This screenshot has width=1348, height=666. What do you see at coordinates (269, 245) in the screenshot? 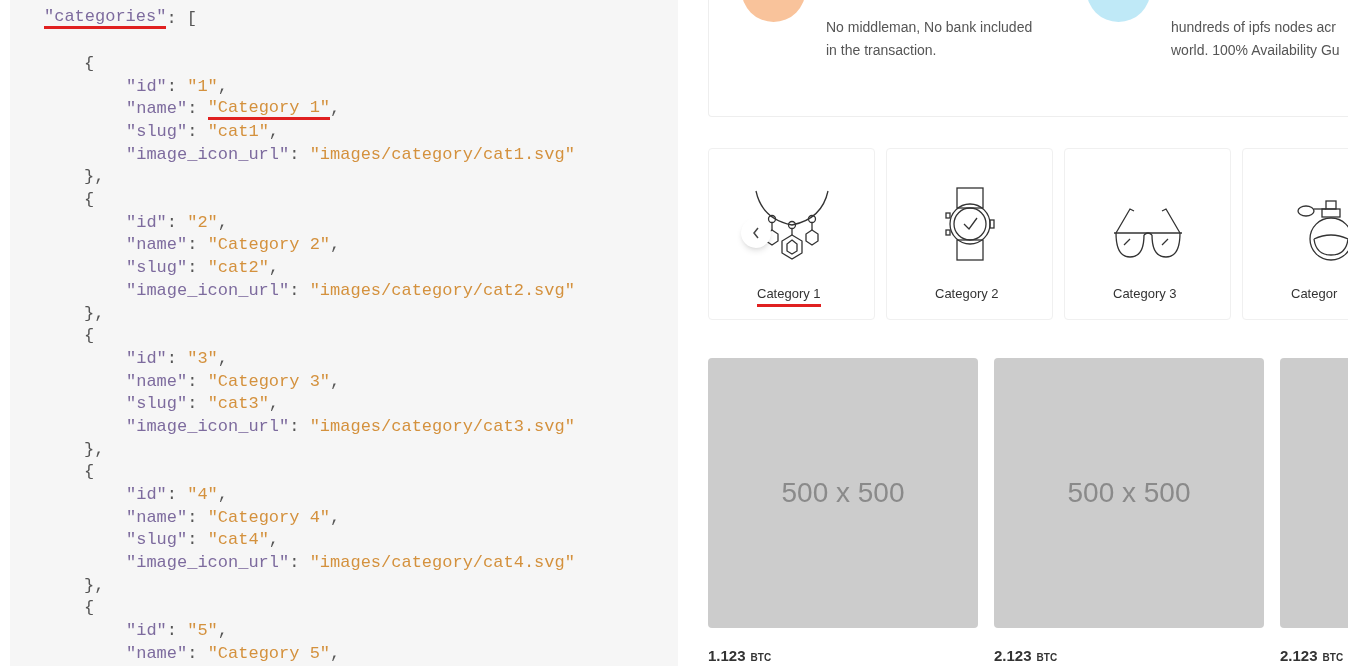
I see `code-string: "Category 2"` at bounding box center [269, 245].